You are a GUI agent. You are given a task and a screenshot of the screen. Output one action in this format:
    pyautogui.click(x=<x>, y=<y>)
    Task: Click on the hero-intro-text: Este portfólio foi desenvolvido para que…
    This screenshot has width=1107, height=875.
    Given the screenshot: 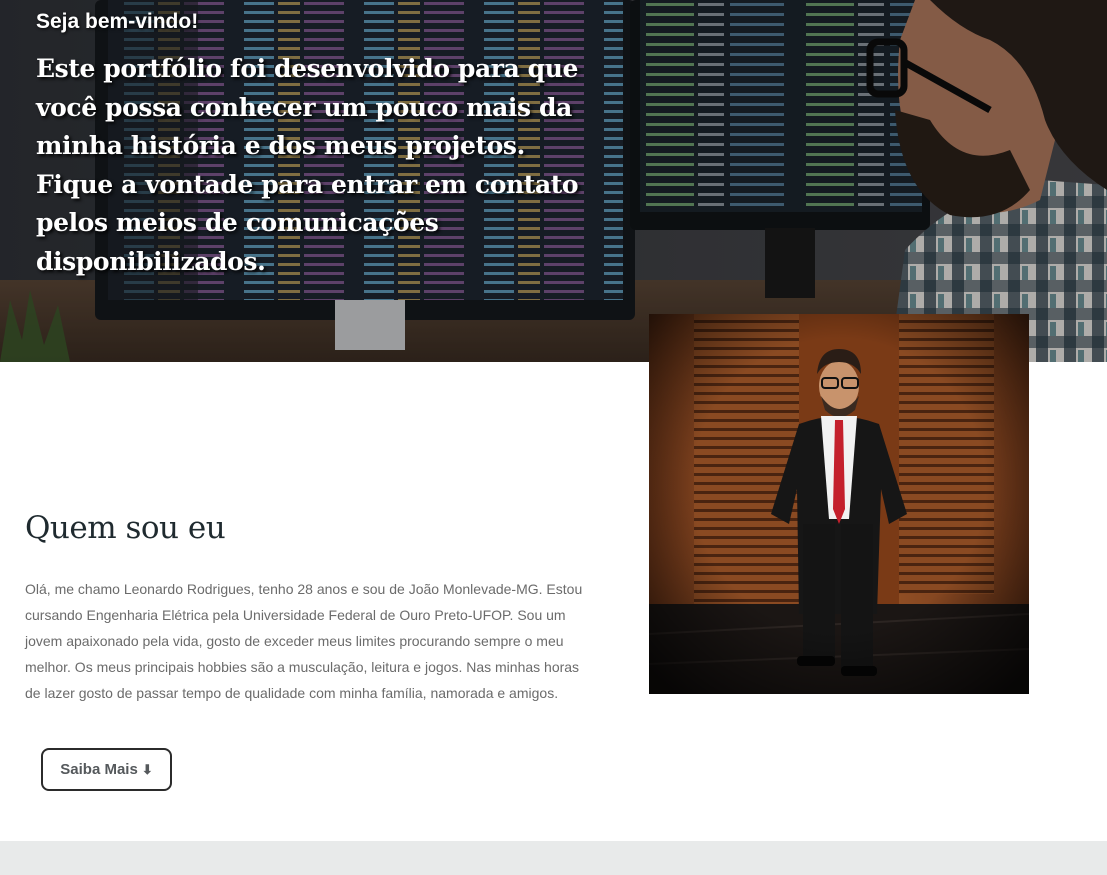 What is the action you would take?
    pyautogui.click(x=307, y=165)
    